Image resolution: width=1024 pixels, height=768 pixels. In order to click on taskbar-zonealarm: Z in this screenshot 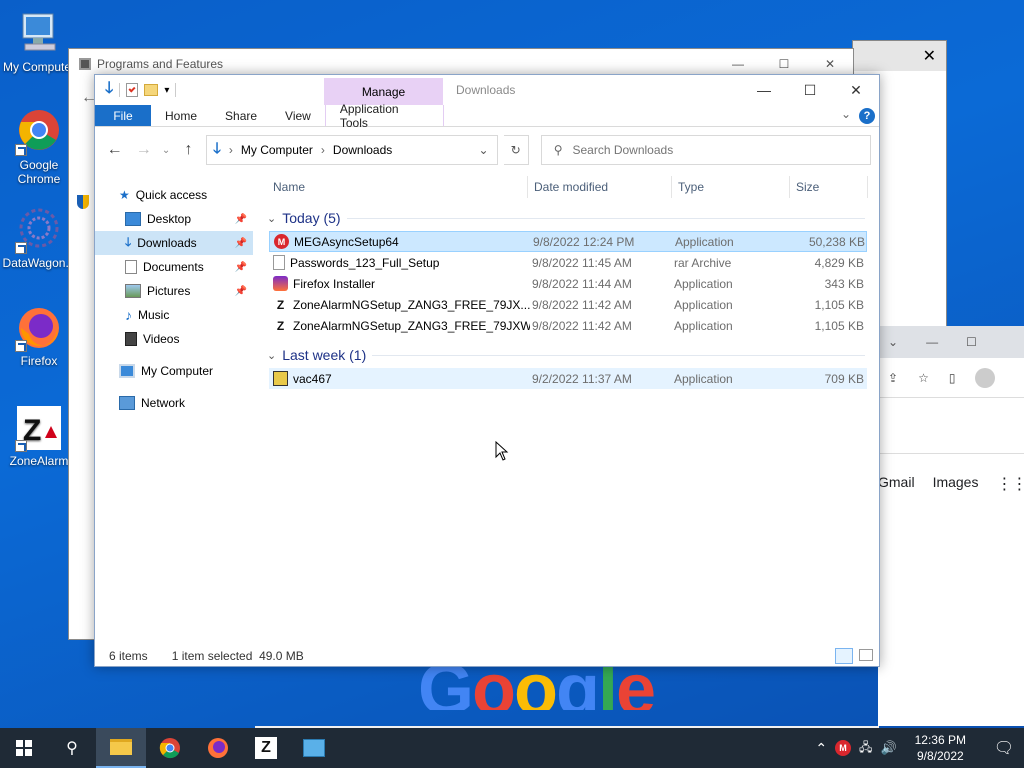, I will do `click(266, 748)`.